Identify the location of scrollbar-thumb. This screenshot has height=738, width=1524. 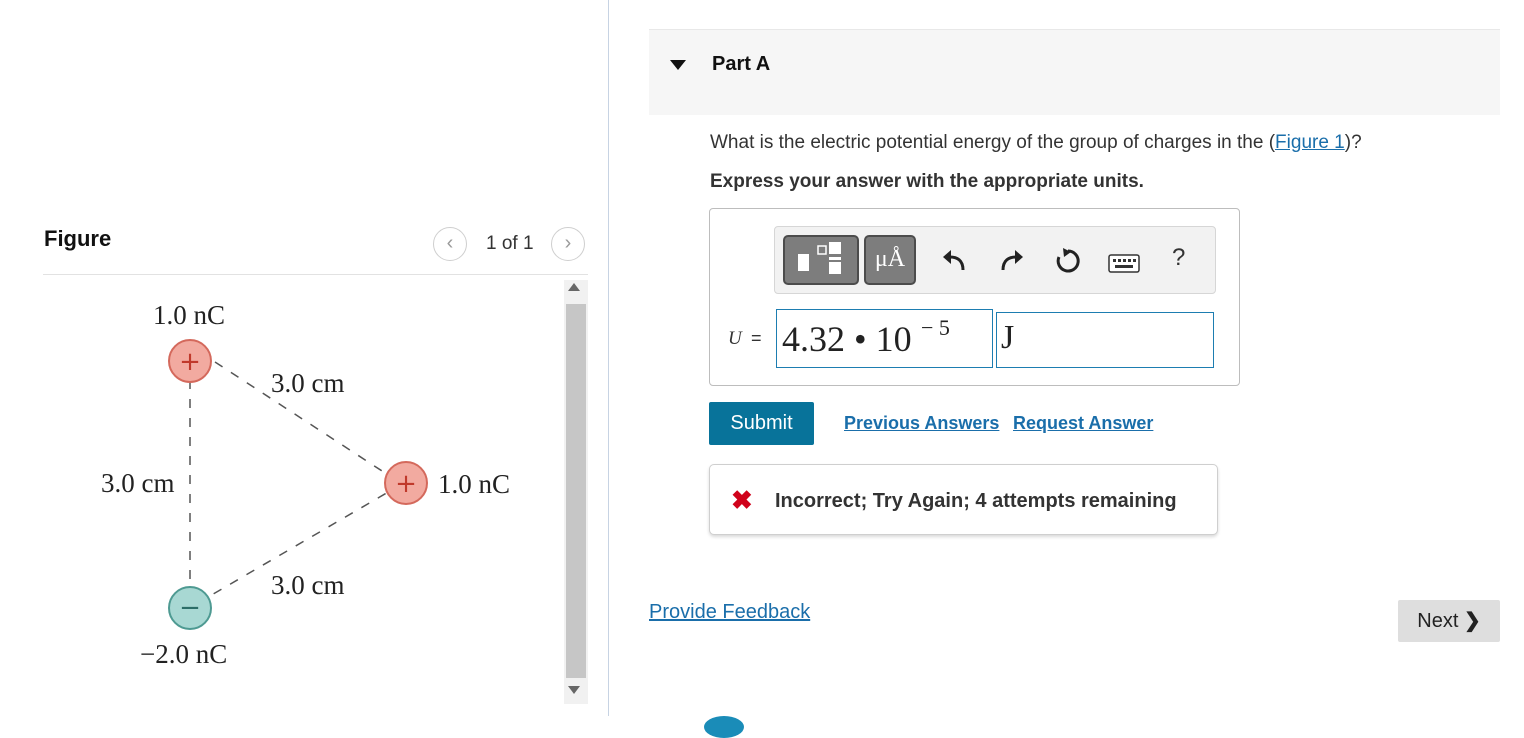
(576, 491).